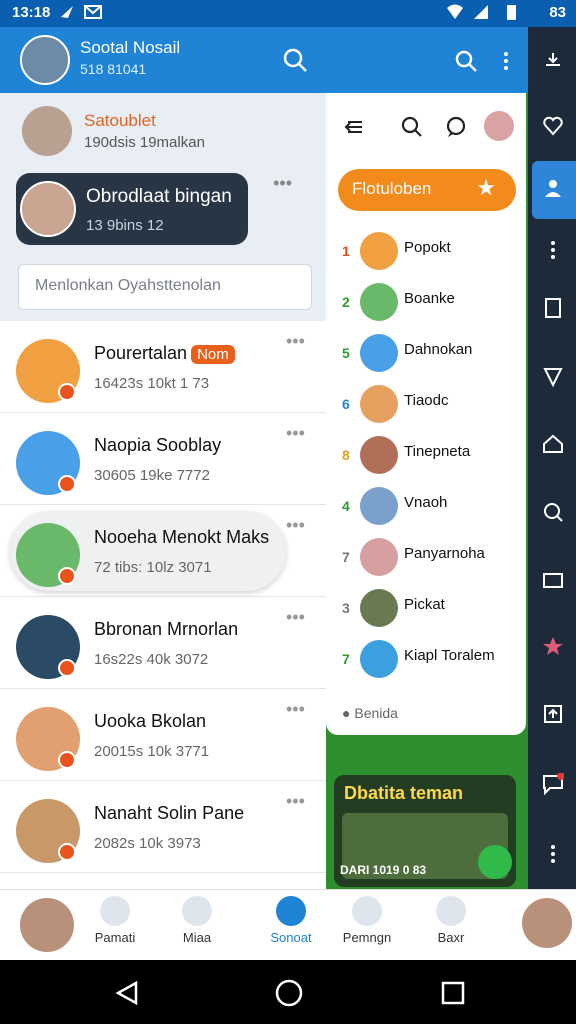  What do you see at coordinates (115, 937) in the screenshot?
I see `nav-label: Pamati` at bounding box center [115, 937].